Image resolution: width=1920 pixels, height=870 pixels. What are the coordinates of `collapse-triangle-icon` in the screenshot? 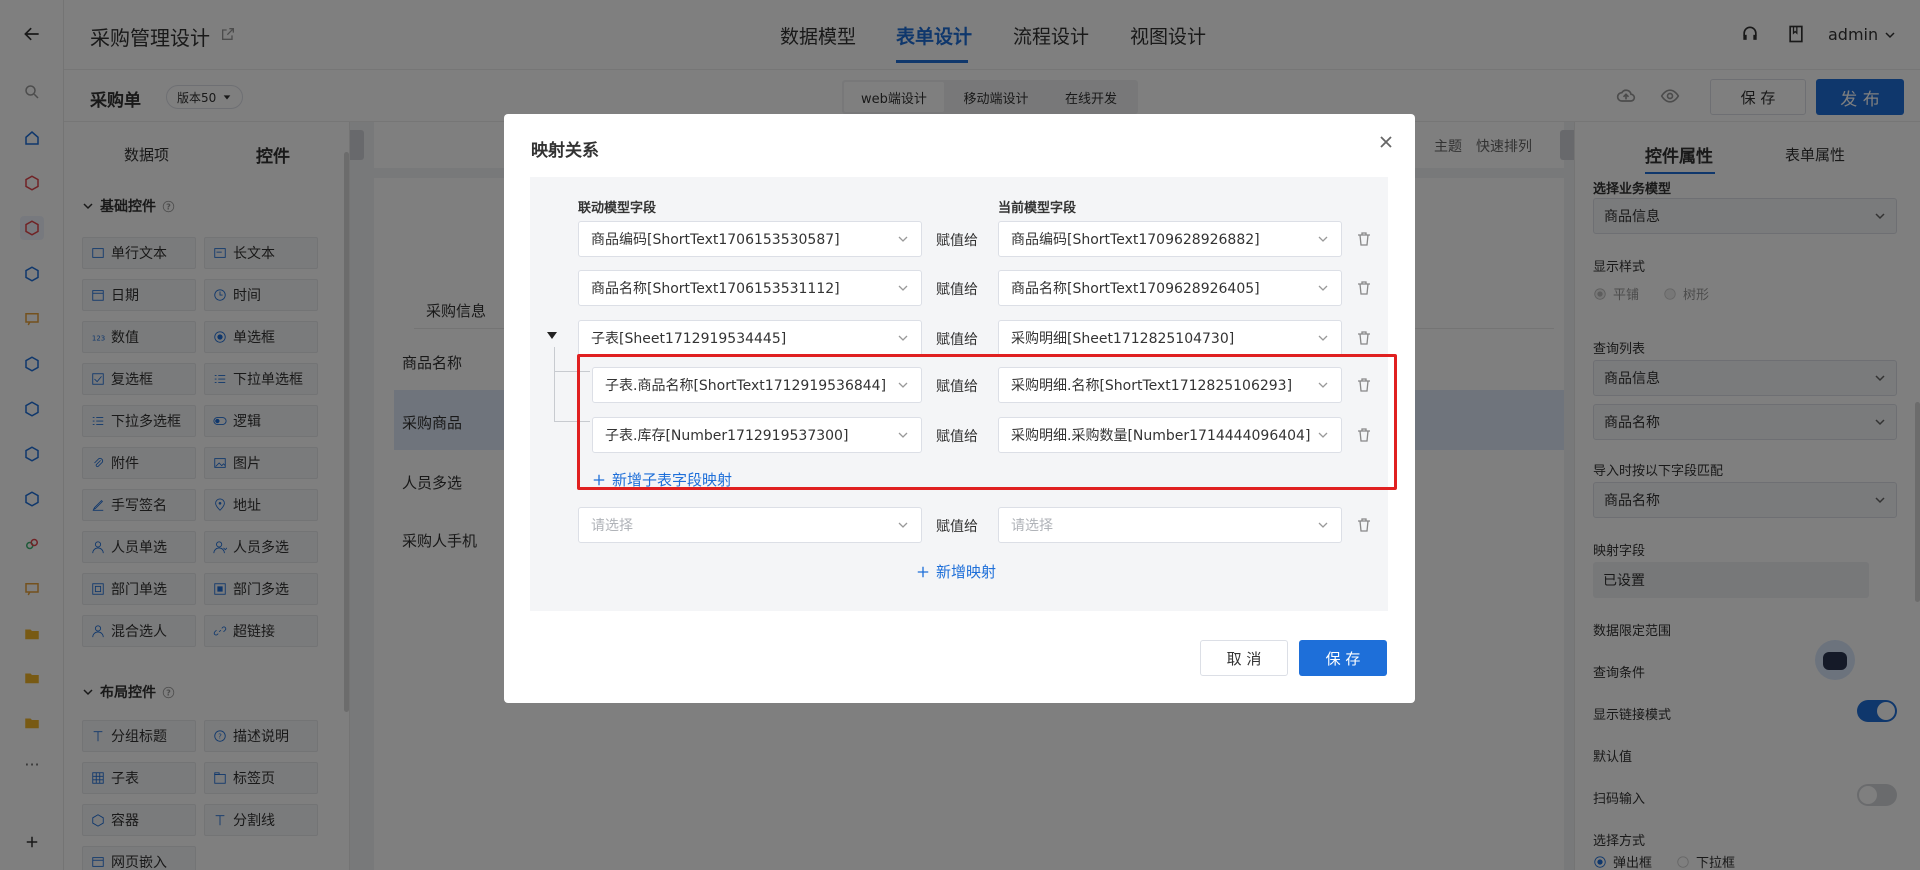 It's located at (552, 335).